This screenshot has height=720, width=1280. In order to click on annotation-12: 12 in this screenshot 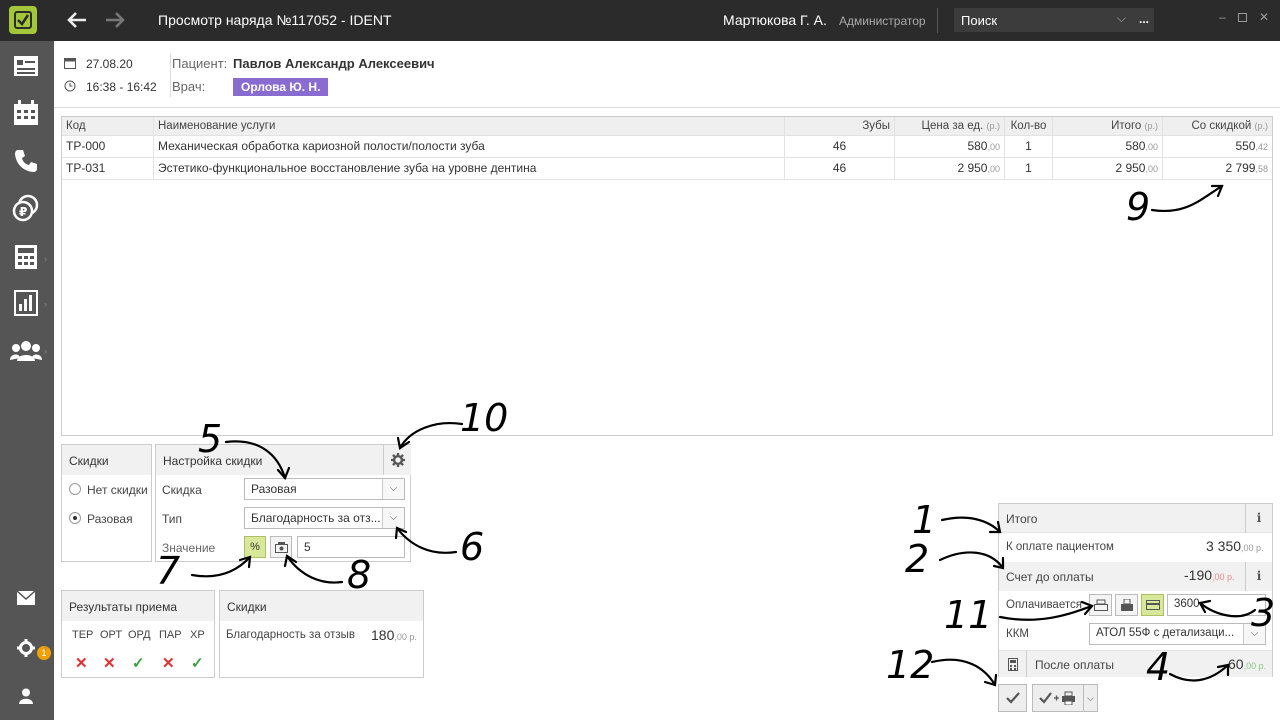, I will do `click(910, 665)`.